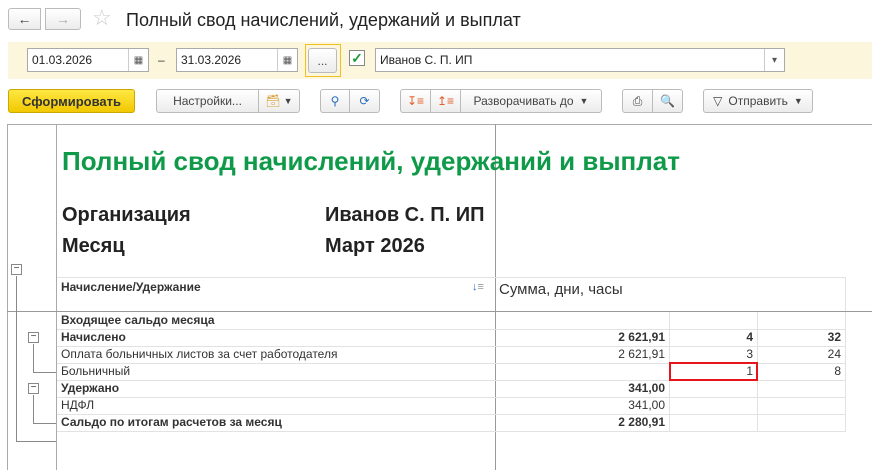  I want to click on sort-asc-button: ↥≡, so click(445, 101).